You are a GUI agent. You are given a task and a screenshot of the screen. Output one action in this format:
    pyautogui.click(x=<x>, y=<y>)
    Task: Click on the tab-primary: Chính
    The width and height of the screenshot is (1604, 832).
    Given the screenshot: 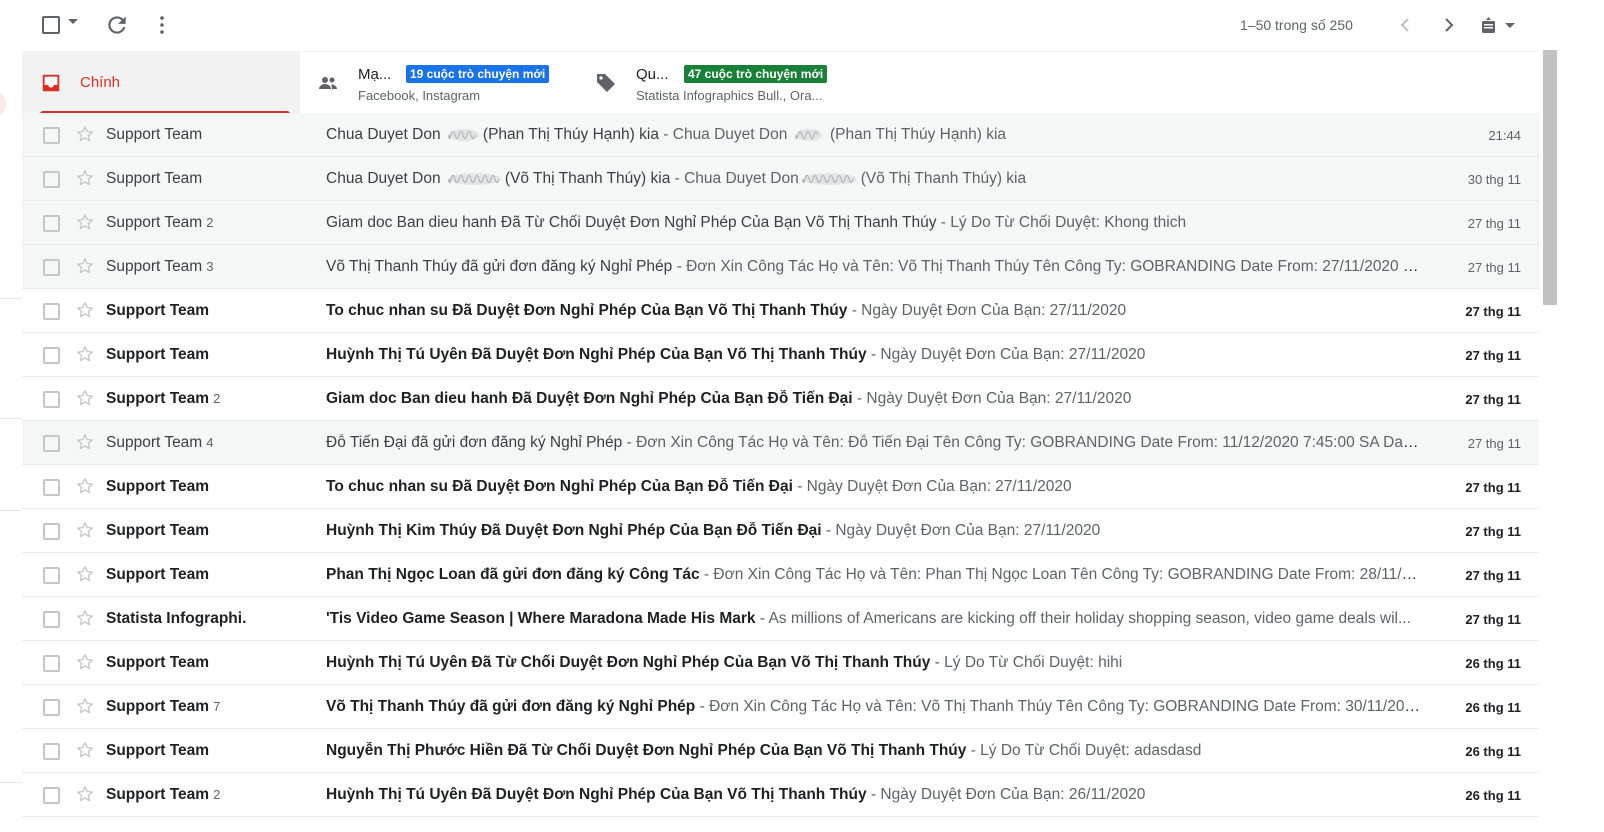 What is the action you would take?
    pyautogui.click(x=161, y=83)
    